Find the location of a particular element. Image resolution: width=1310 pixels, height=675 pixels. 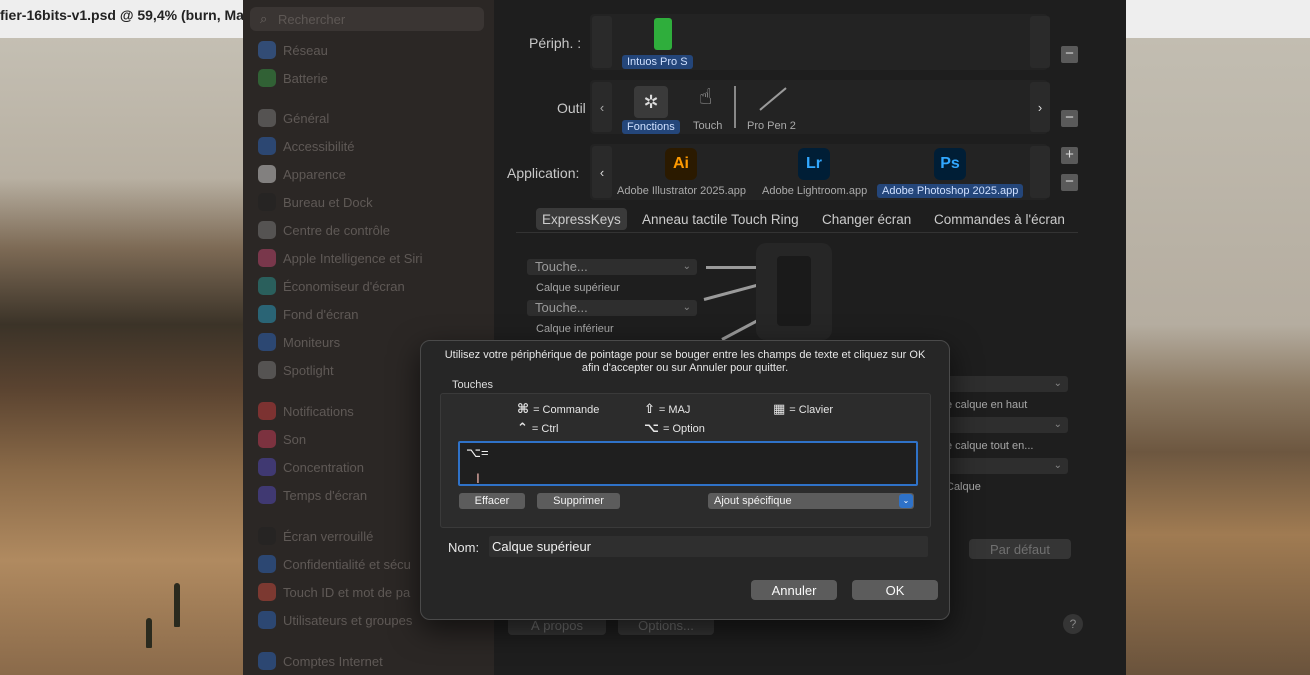

sidebar-item-label: Réseau is located at coordinates (305, 50).